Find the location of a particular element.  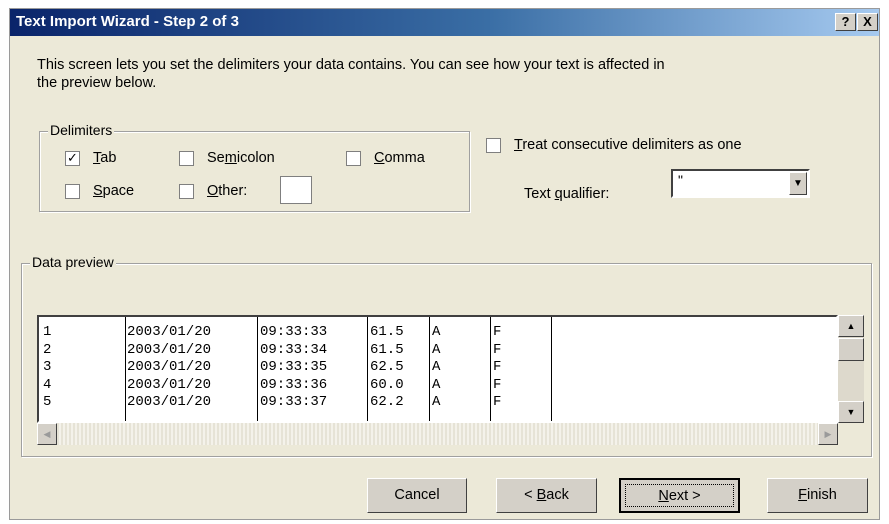

consecutive-delimiters-checkbox: Treat consecutive delimiters as one is located at coordinates (614, 145).